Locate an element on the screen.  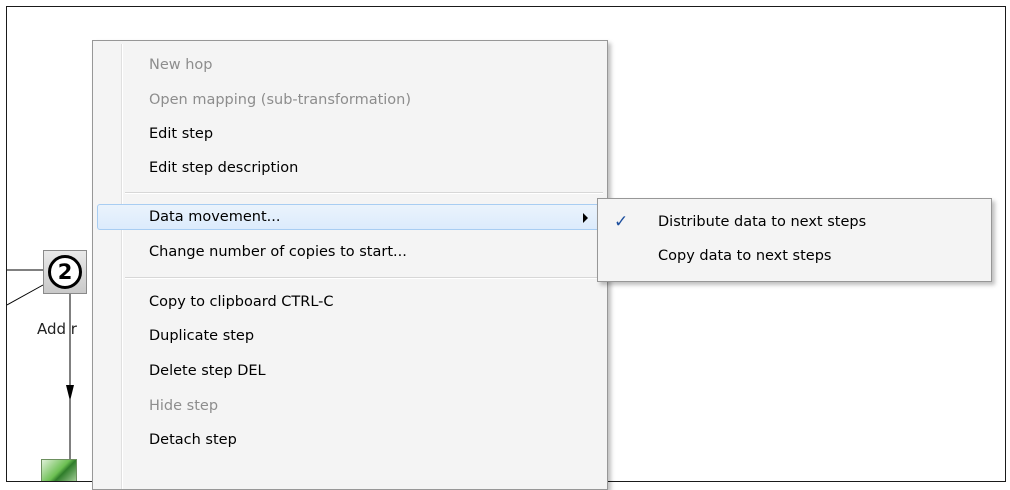
copies-badge: 2 is located at coordinates (65, 272).